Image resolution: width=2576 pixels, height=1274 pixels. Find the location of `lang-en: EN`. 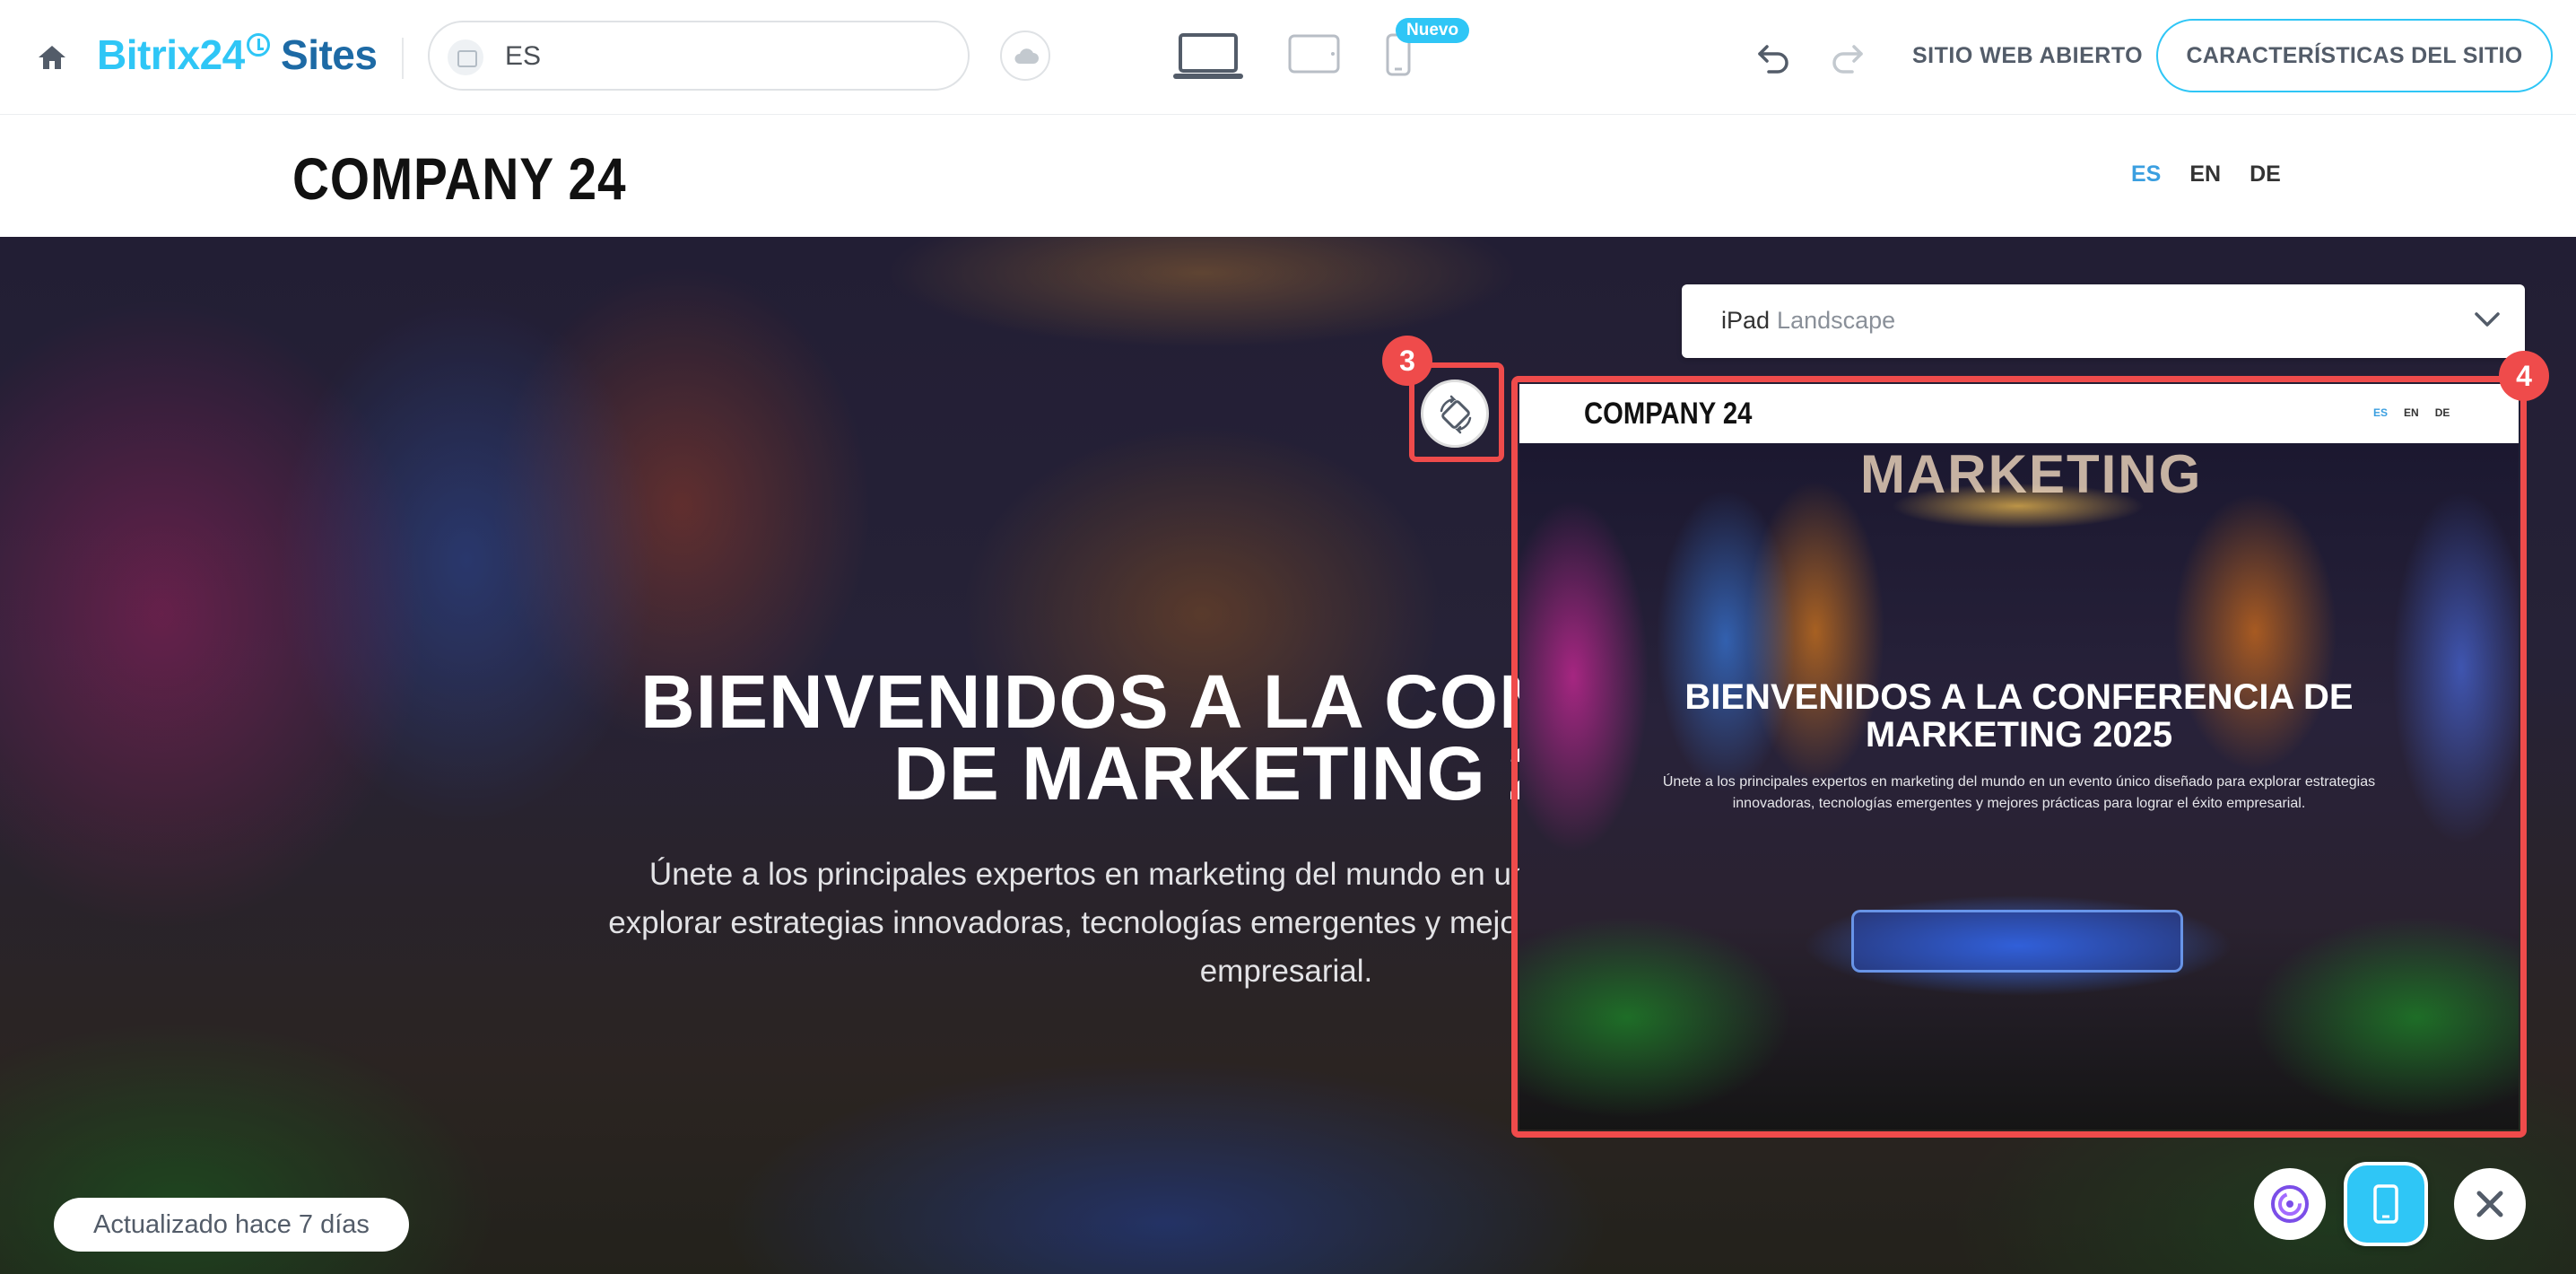

lang-en: EN is located at coordinates (2205, 174).